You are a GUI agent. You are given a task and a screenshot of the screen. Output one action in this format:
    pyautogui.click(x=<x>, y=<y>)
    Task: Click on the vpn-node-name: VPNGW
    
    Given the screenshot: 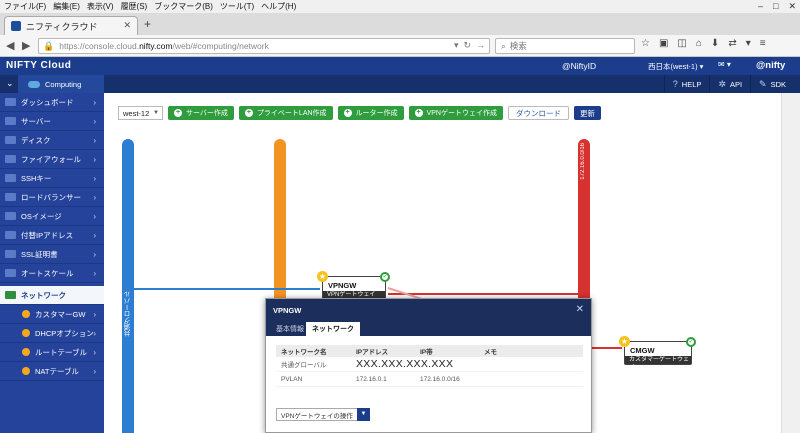 What is the action you would take?
    pyautogui.click(x=342, y=285)
    